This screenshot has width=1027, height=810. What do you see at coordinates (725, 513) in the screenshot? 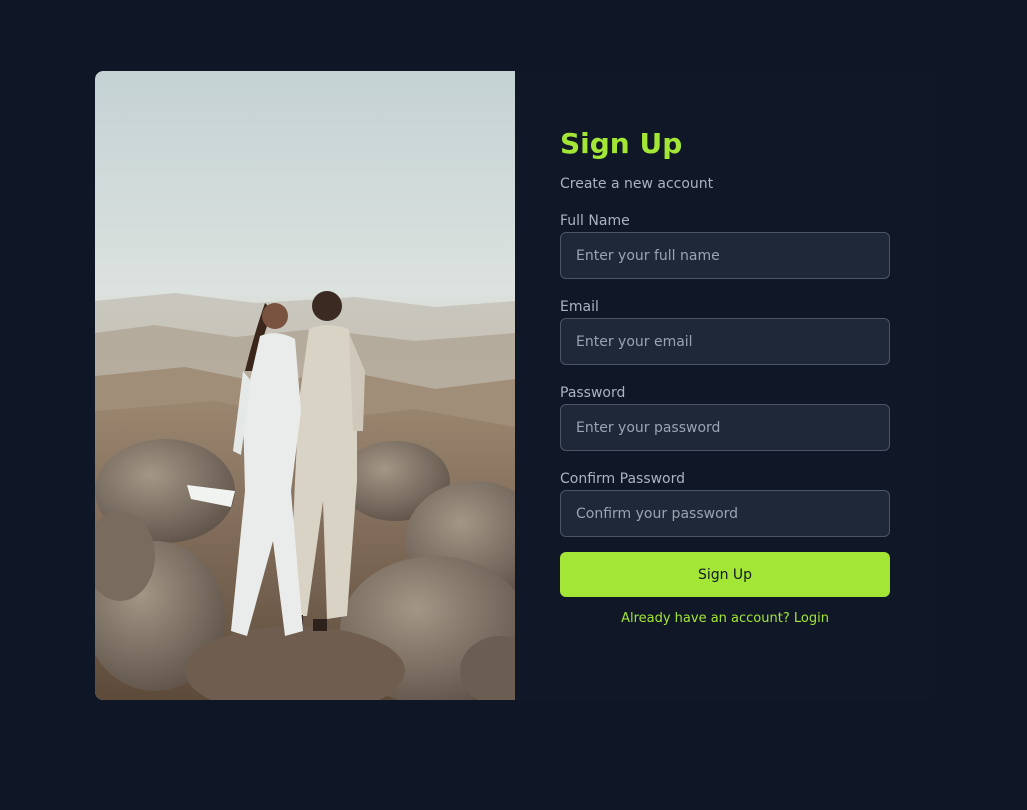
I see `confirm-password-input` at bounding box center [725, 513].